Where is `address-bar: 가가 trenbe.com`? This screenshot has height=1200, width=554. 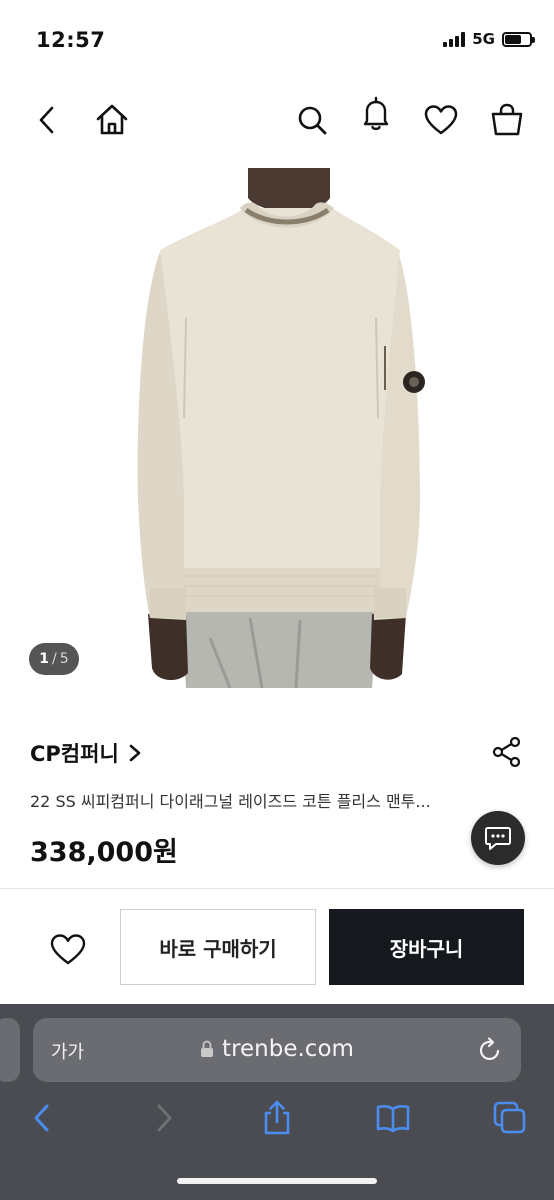 address-bar: 가가 trenbe.com is located at coordinates (277, 1050).